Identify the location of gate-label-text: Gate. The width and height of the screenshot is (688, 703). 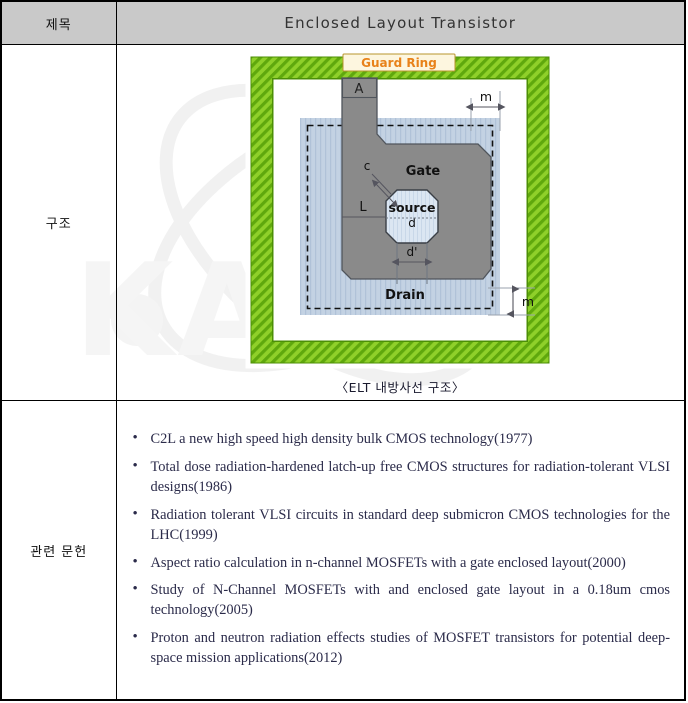
(423, 171).